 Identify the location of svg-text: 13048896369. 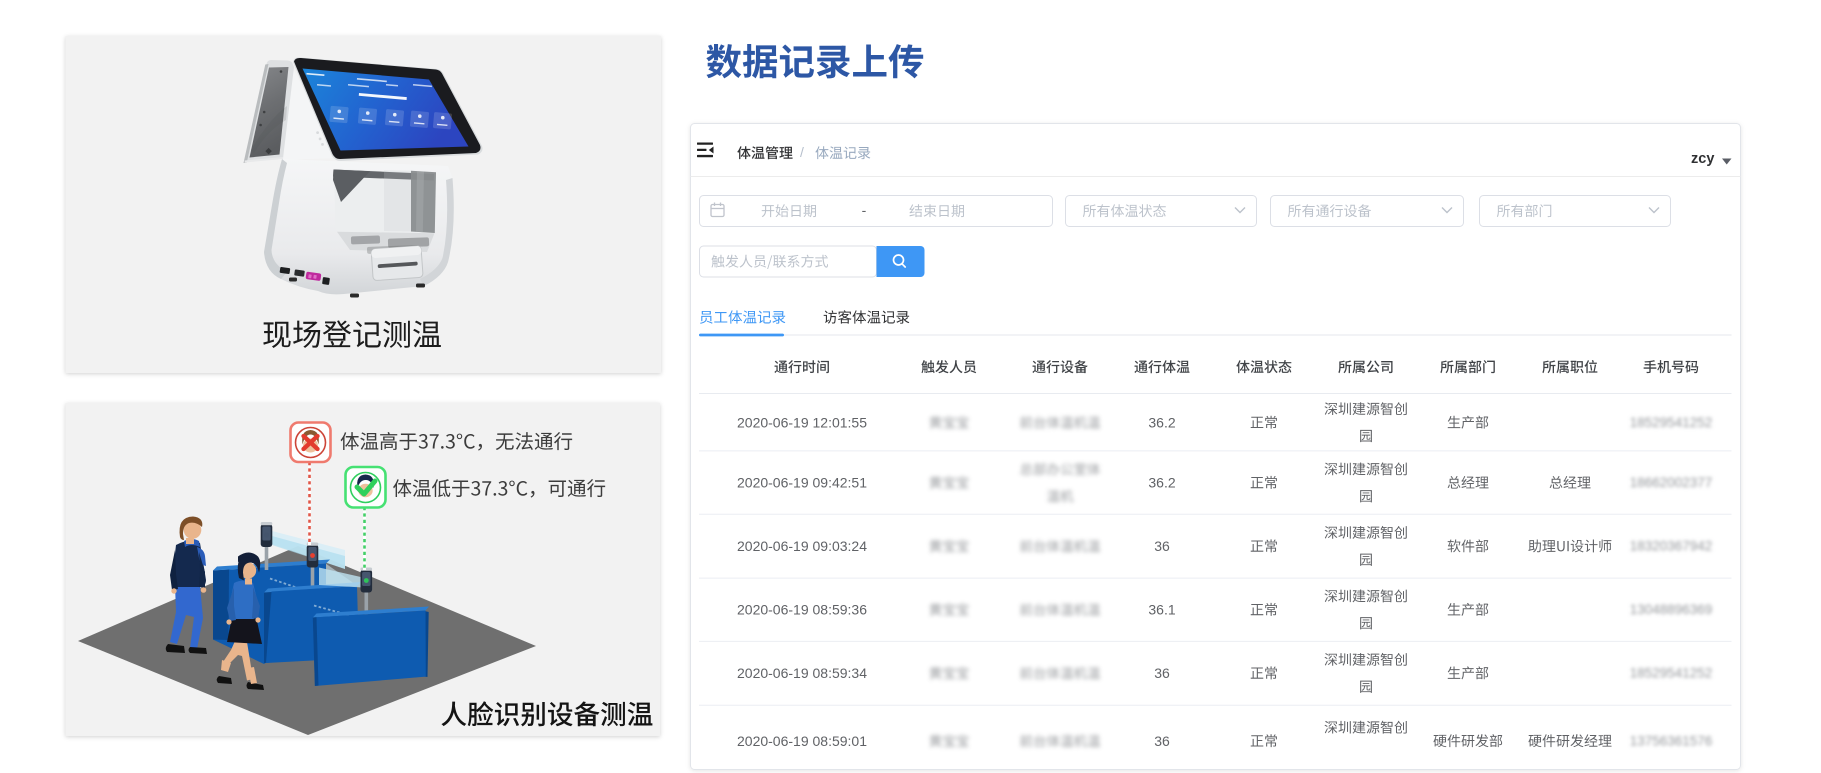
(1671, 609).